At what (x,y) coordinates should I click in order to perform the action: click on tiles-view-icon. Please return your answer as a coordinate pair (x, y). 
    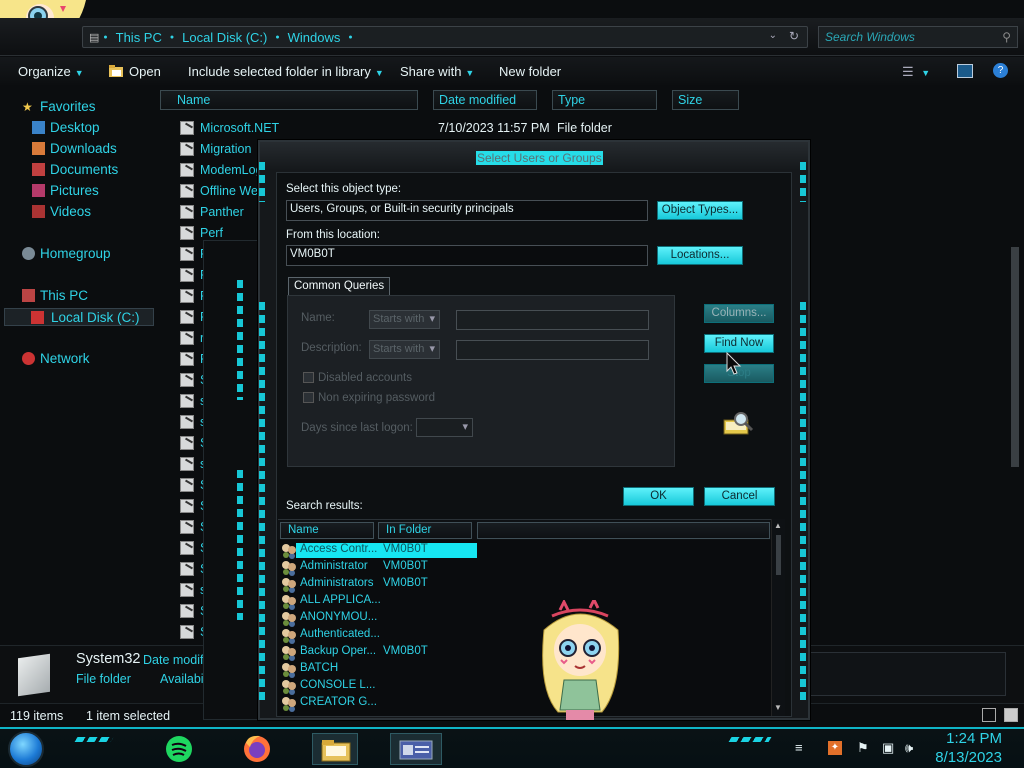
    Looking at the image, I should click on (1011, 715).